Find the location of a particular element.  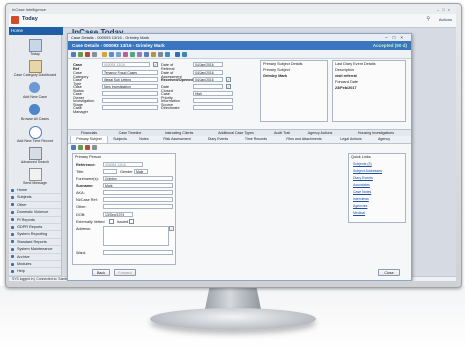

subject-save-icon is located at coordinates (73, 147).